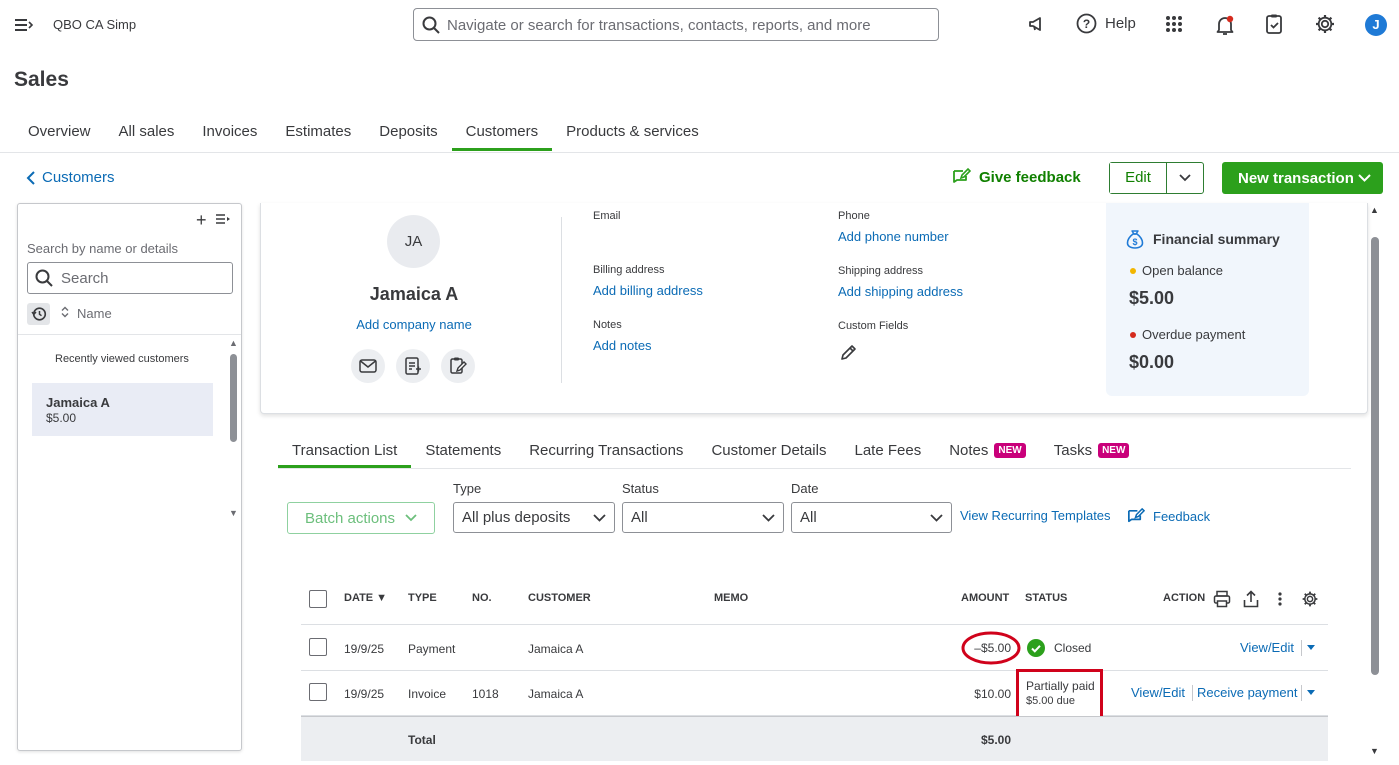  I want to click on overdue-dot-icon, so click(1133, 334).